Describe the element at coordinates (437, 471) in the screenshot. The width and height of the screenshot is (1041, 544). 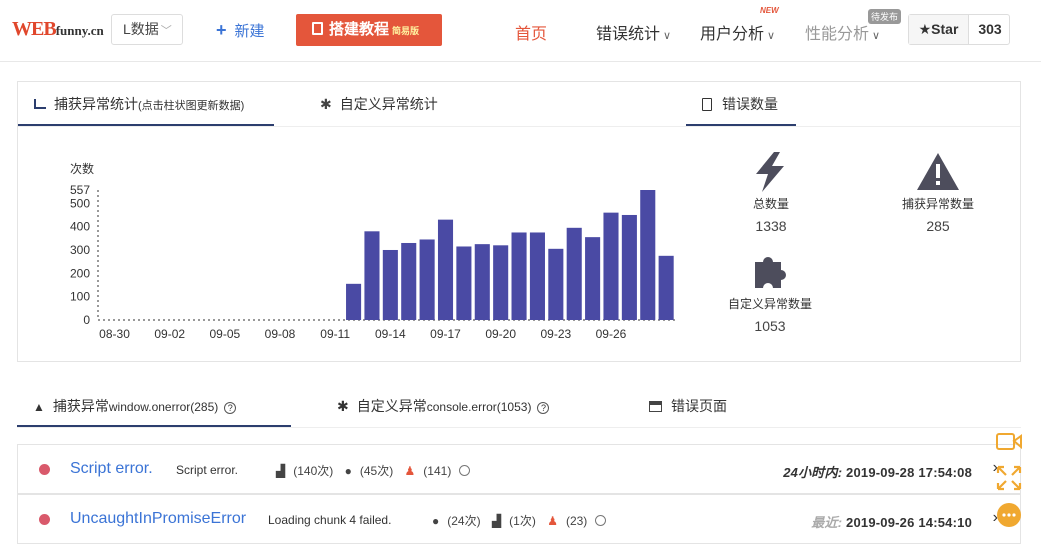
I see `user-count: (141)` at that location.